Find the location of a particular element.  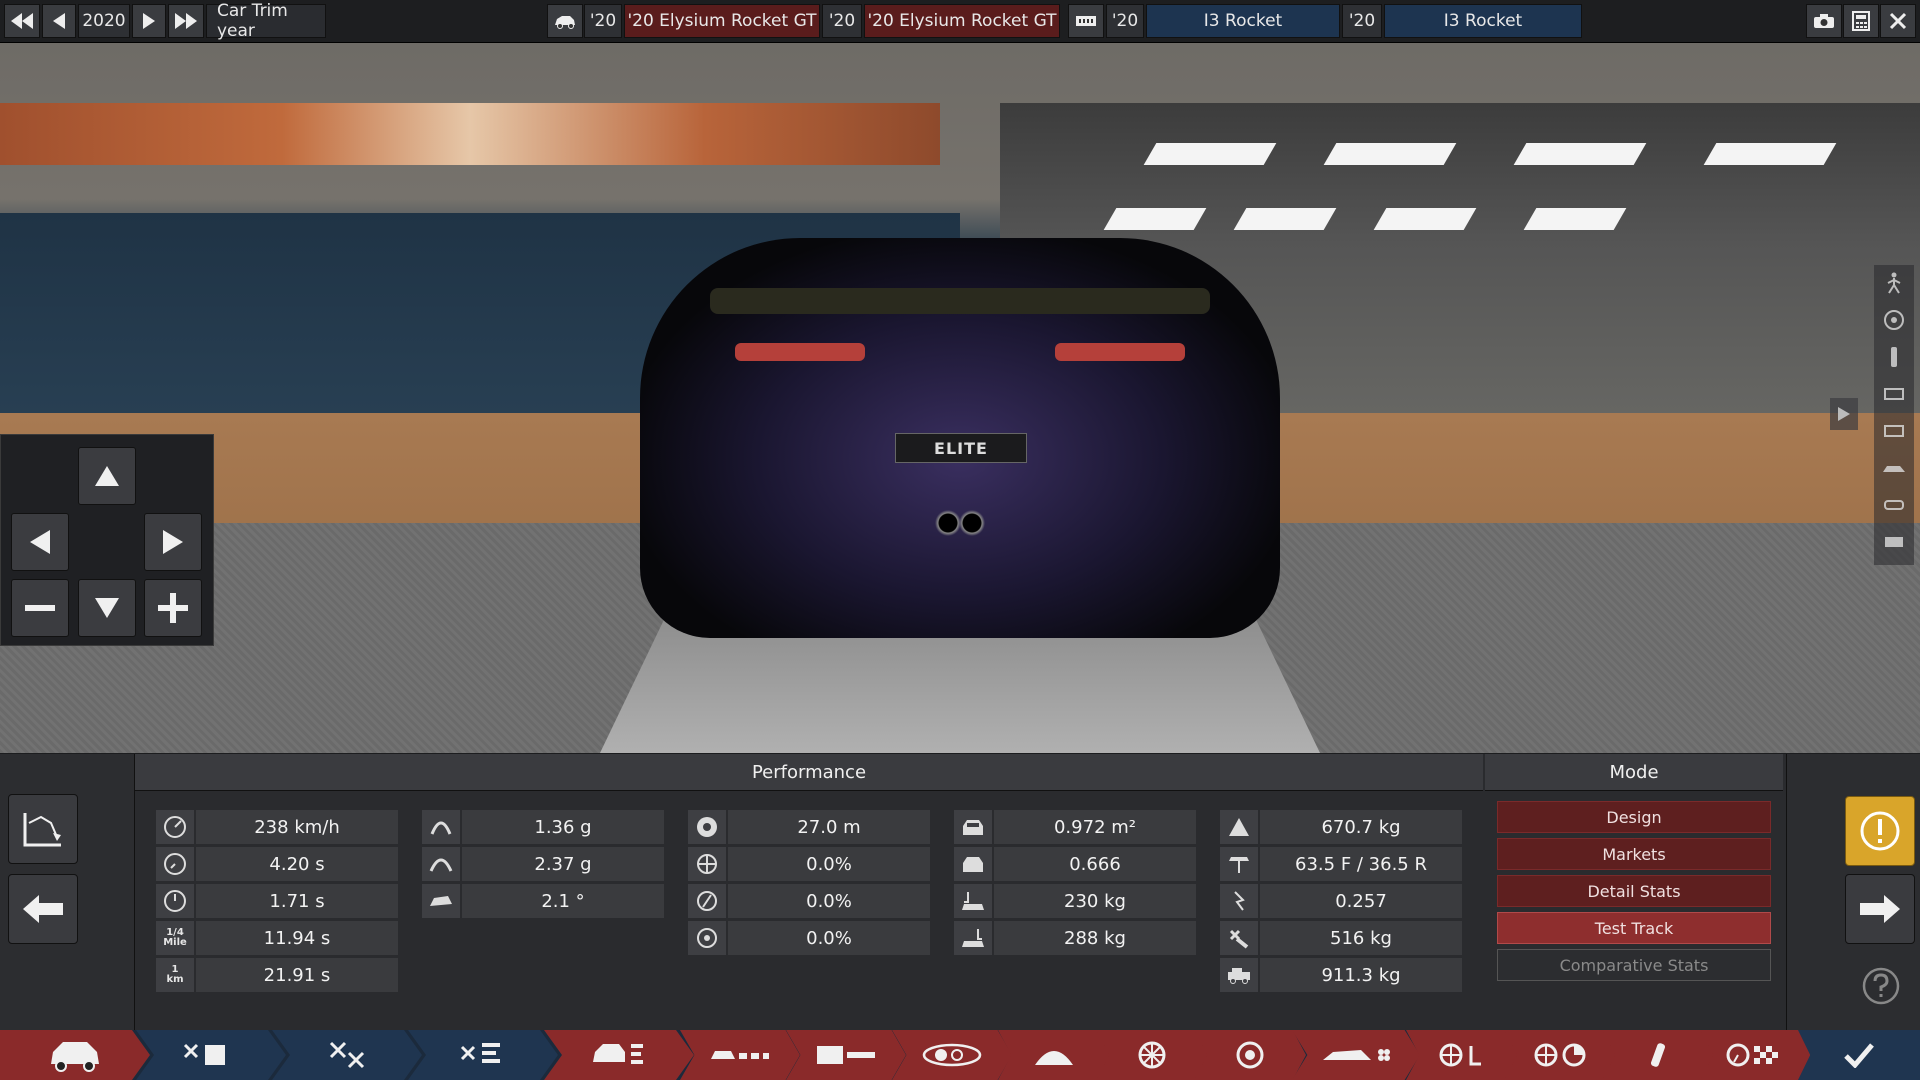

trim-selector: '20 Elysium Rocket GT is located at coordinates (962, 21).